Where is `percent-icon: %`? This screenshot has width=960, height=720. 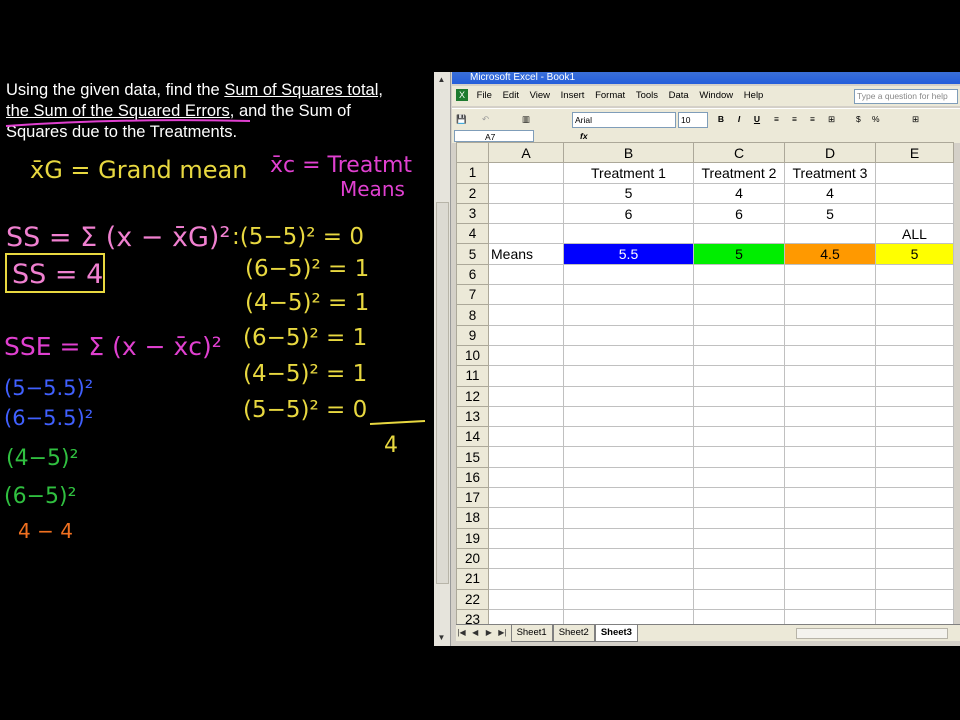
percent-icon: % is located at coordinates (876, 119).